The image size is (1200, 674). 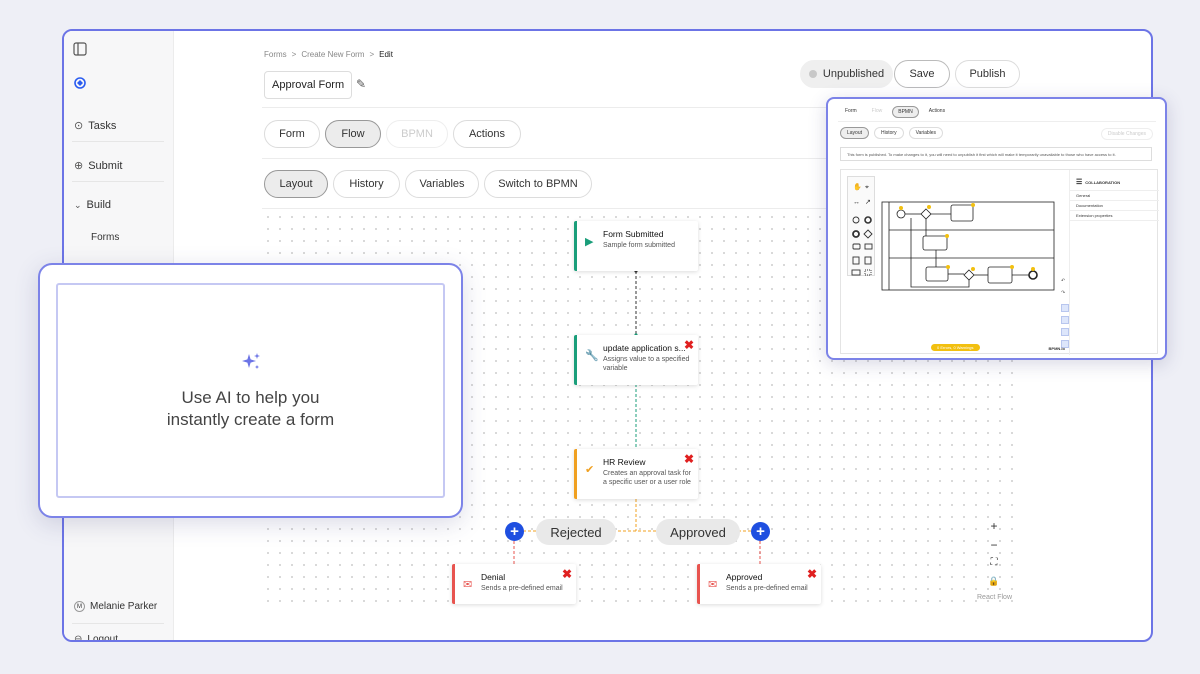 What do you see at coordinates (889, 133) in the screenshot?
I see `preview-subtab-history: History` at bounding box center [889, 133].